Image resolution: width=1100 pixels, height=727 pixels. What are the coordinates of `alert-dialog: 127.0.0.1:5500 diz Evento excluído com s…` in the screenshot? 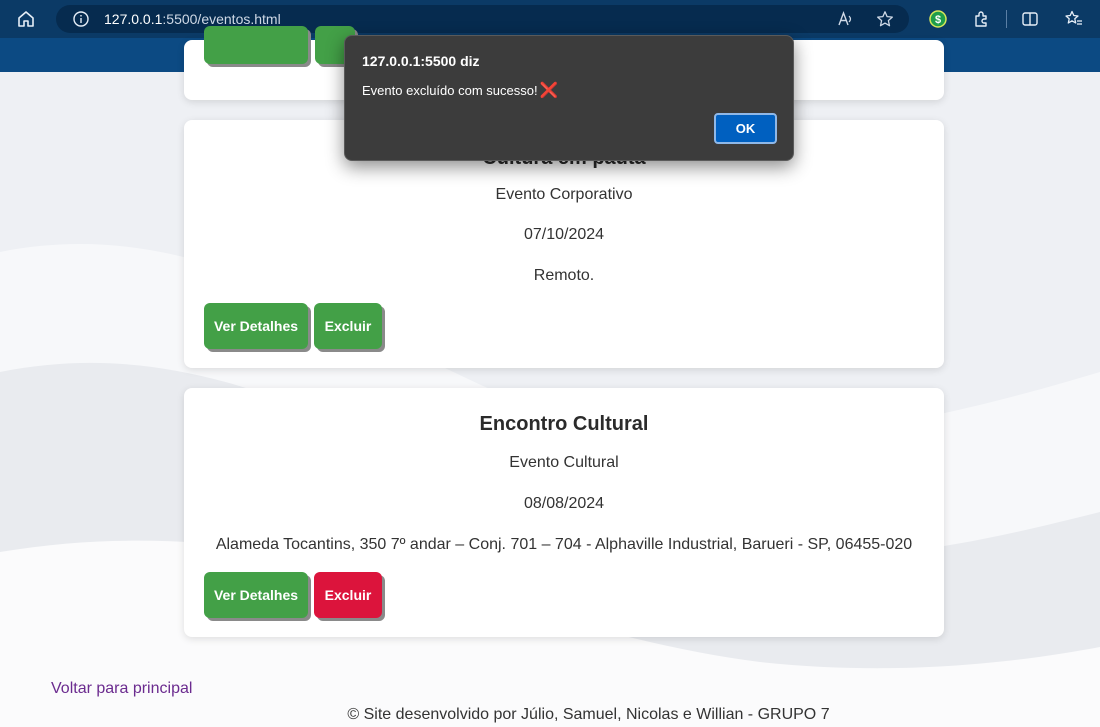 It's located at (569, 98).